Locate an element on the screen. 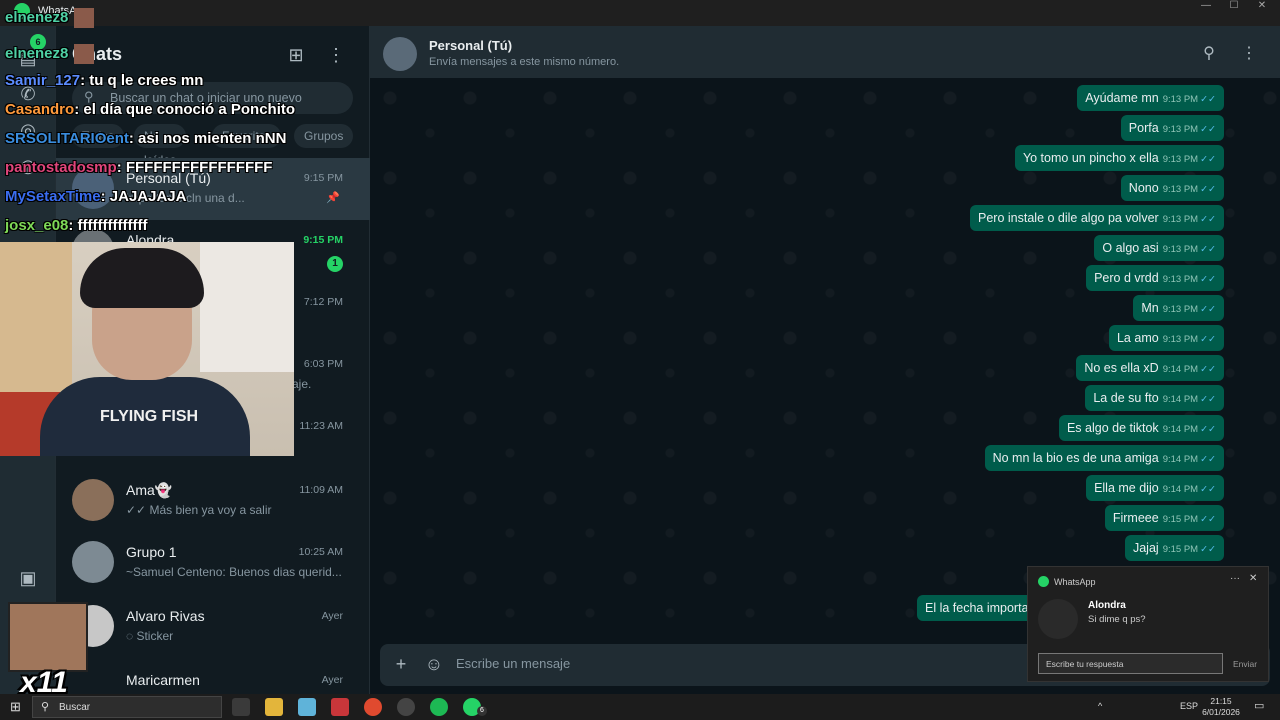 The width and height of the screenshot is (1280, 720). notifications-icon: ▭ is located at coordinates (1259, 705).